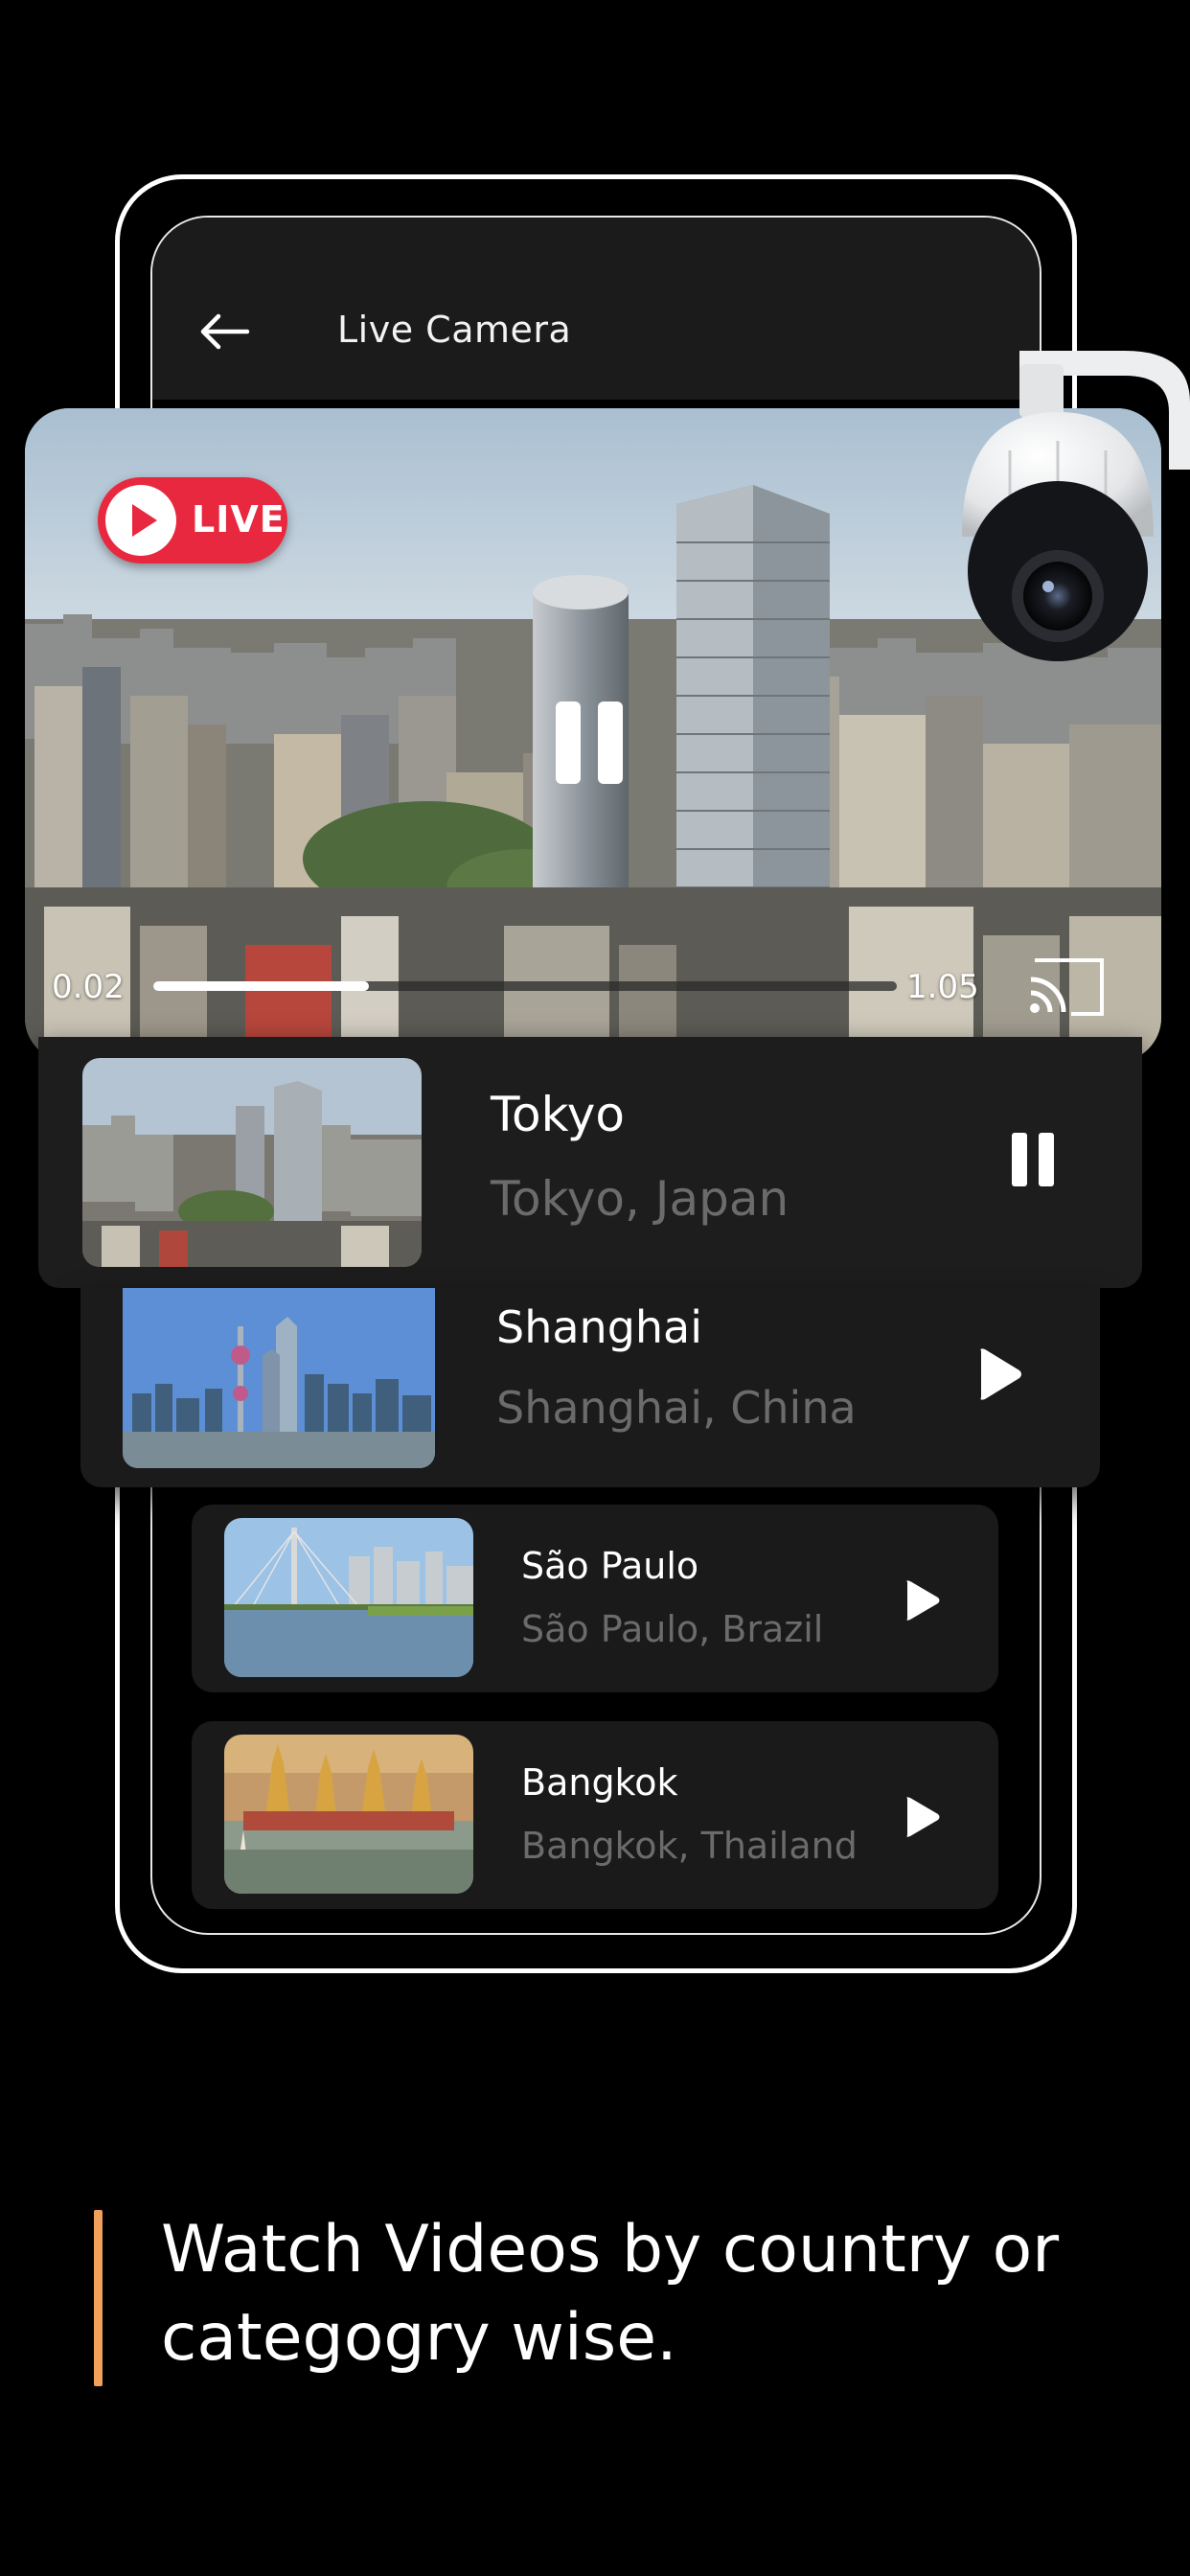 This screenshot has height=2576, width=1190. What do you see at coordinates (140, 520) in the screenshot?
I see `live-play-icon` at bounding box center [140, 520].